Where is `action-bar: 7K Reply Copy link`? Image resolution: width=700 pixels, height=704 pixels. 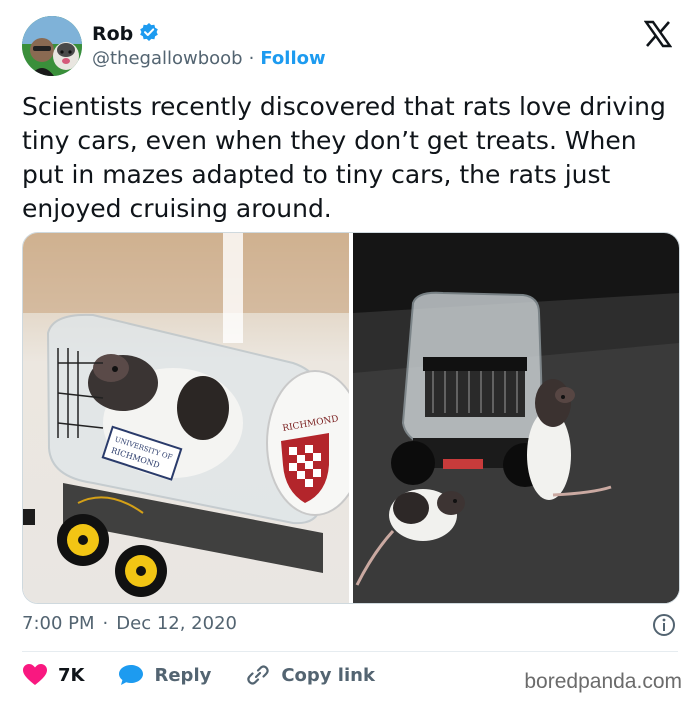 action-bar: 7K Reply Copy link is located at coordinates (215, 675).